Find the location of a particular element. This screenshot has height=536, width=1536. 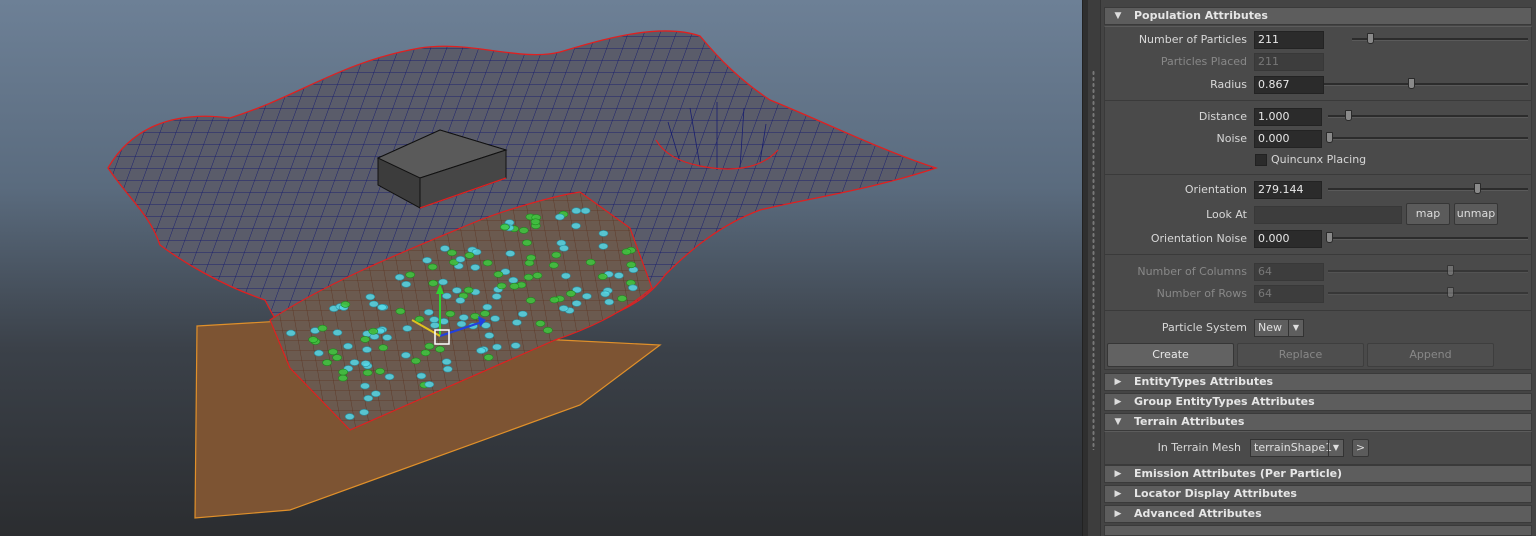

quincunx-label: Quincunx Placing is located at coordinates (1319, 159).